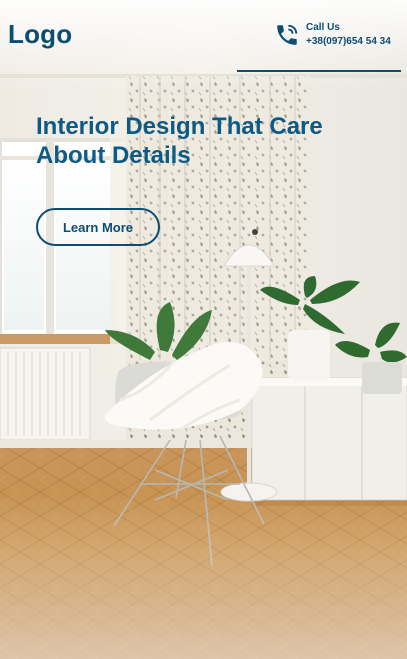 Image resolution: width=407 pixels, height=659 pixels. Describe the element at coordinates (348, 41) in the screenshot. I see `phone-number: +38(097)654 54 34` at that location.